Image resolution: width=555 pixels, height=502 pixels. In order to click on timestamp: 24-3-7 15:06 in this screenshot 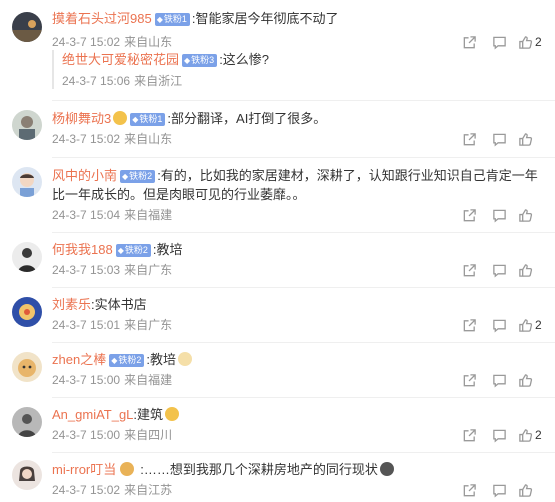, I will do `click(96, 81)`.